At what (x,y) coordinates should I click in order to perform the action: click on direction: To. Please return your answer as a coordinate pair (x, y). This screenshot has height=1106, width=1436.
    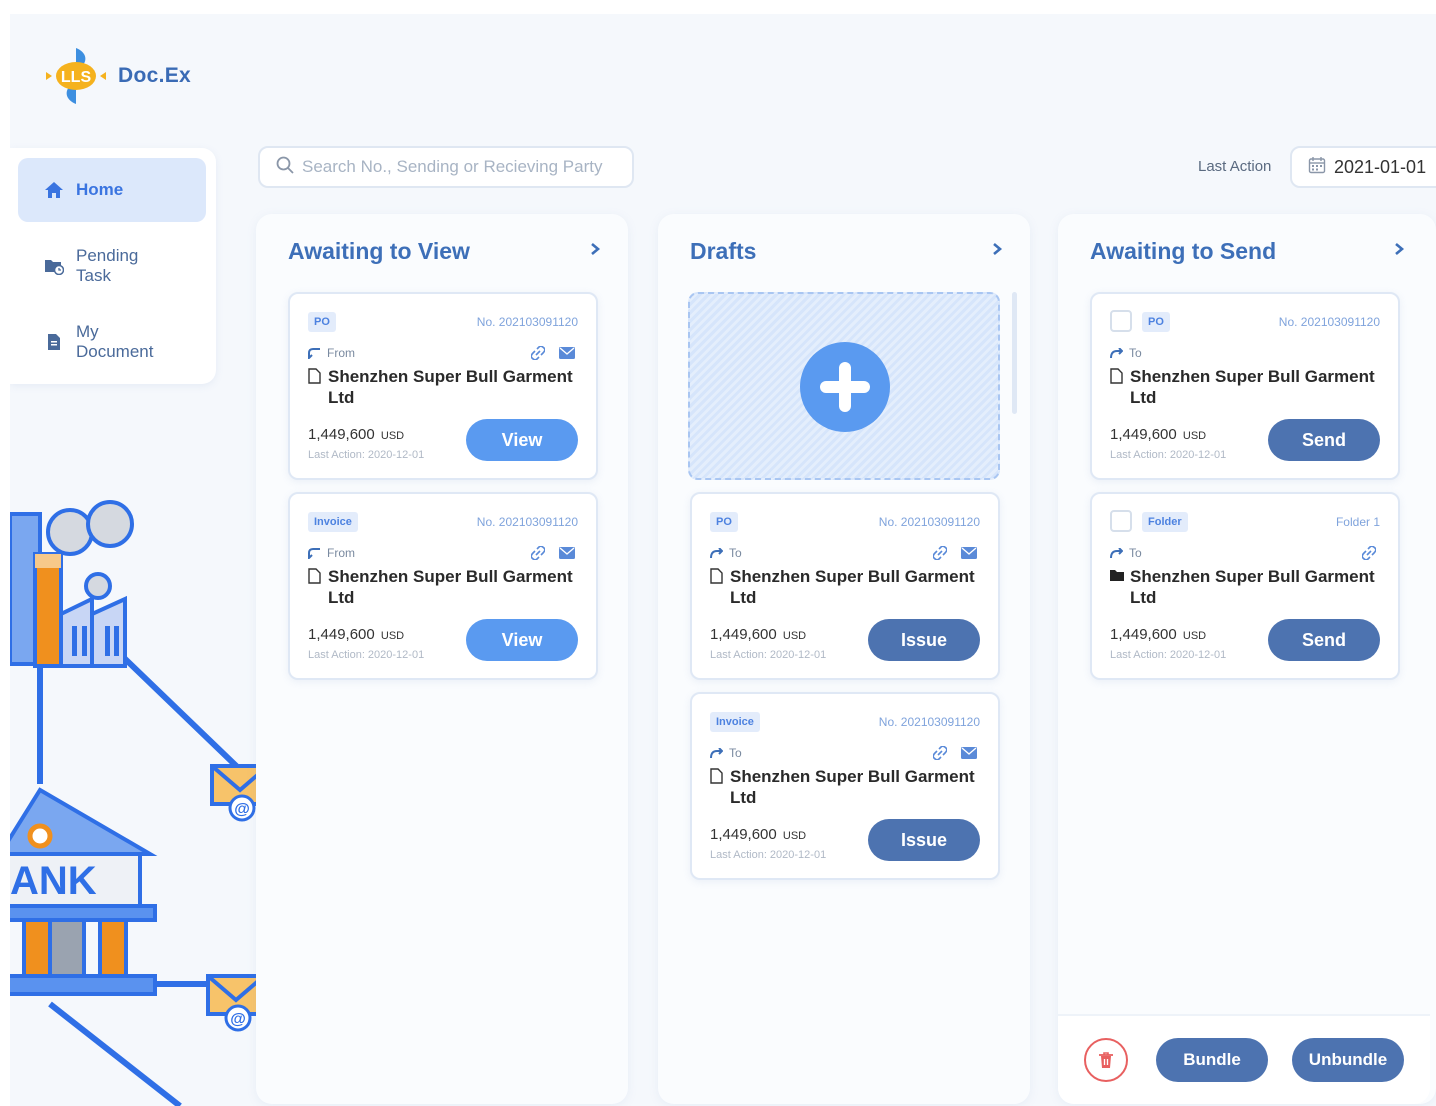
    Looking at the image, I should click on (1126, 353).